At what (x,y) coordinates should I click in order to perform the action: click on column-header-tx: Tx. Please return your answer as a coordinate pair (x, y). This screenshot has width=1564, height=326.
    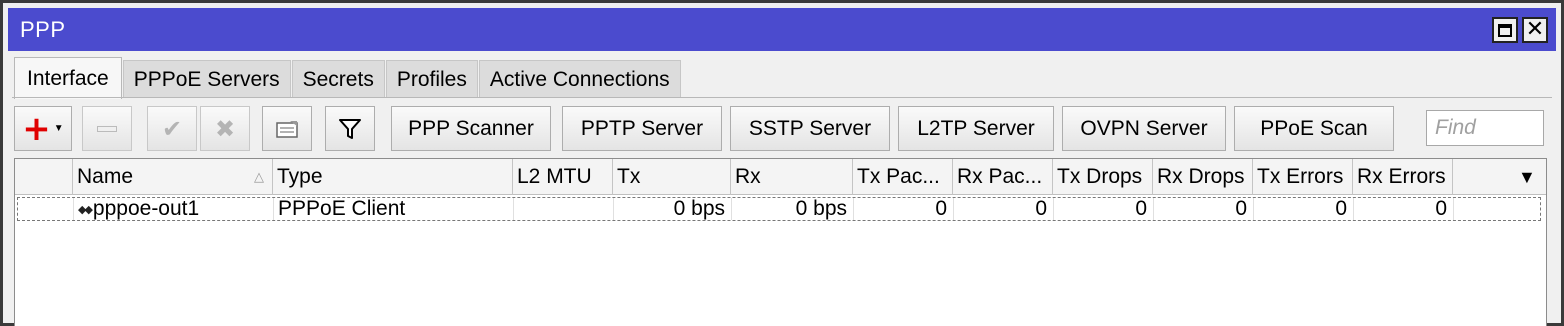
    Looking at the image, I should click on (672, 177).